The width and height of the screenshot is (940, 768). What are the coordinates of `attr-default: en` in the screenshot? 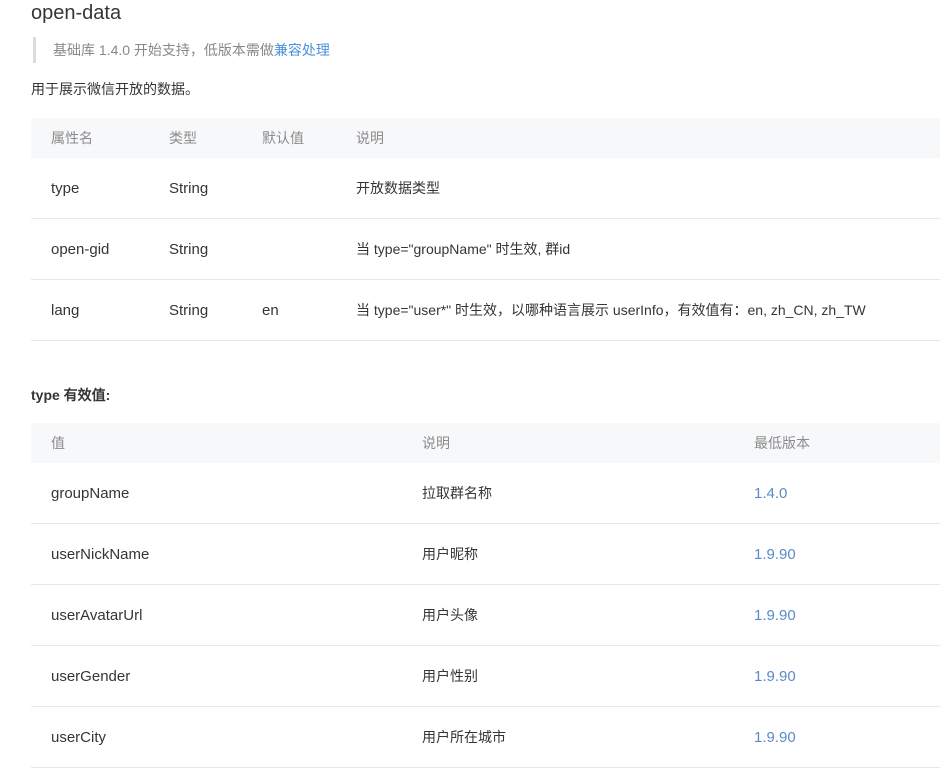 It's located at (289, 310).